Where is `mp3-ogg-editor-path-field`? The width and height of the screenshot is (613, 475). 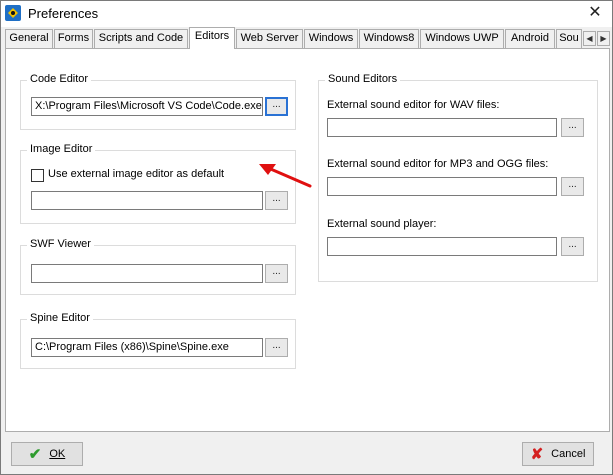 mp3-ogg-editor-path-field is located at coordinates (442, 186).